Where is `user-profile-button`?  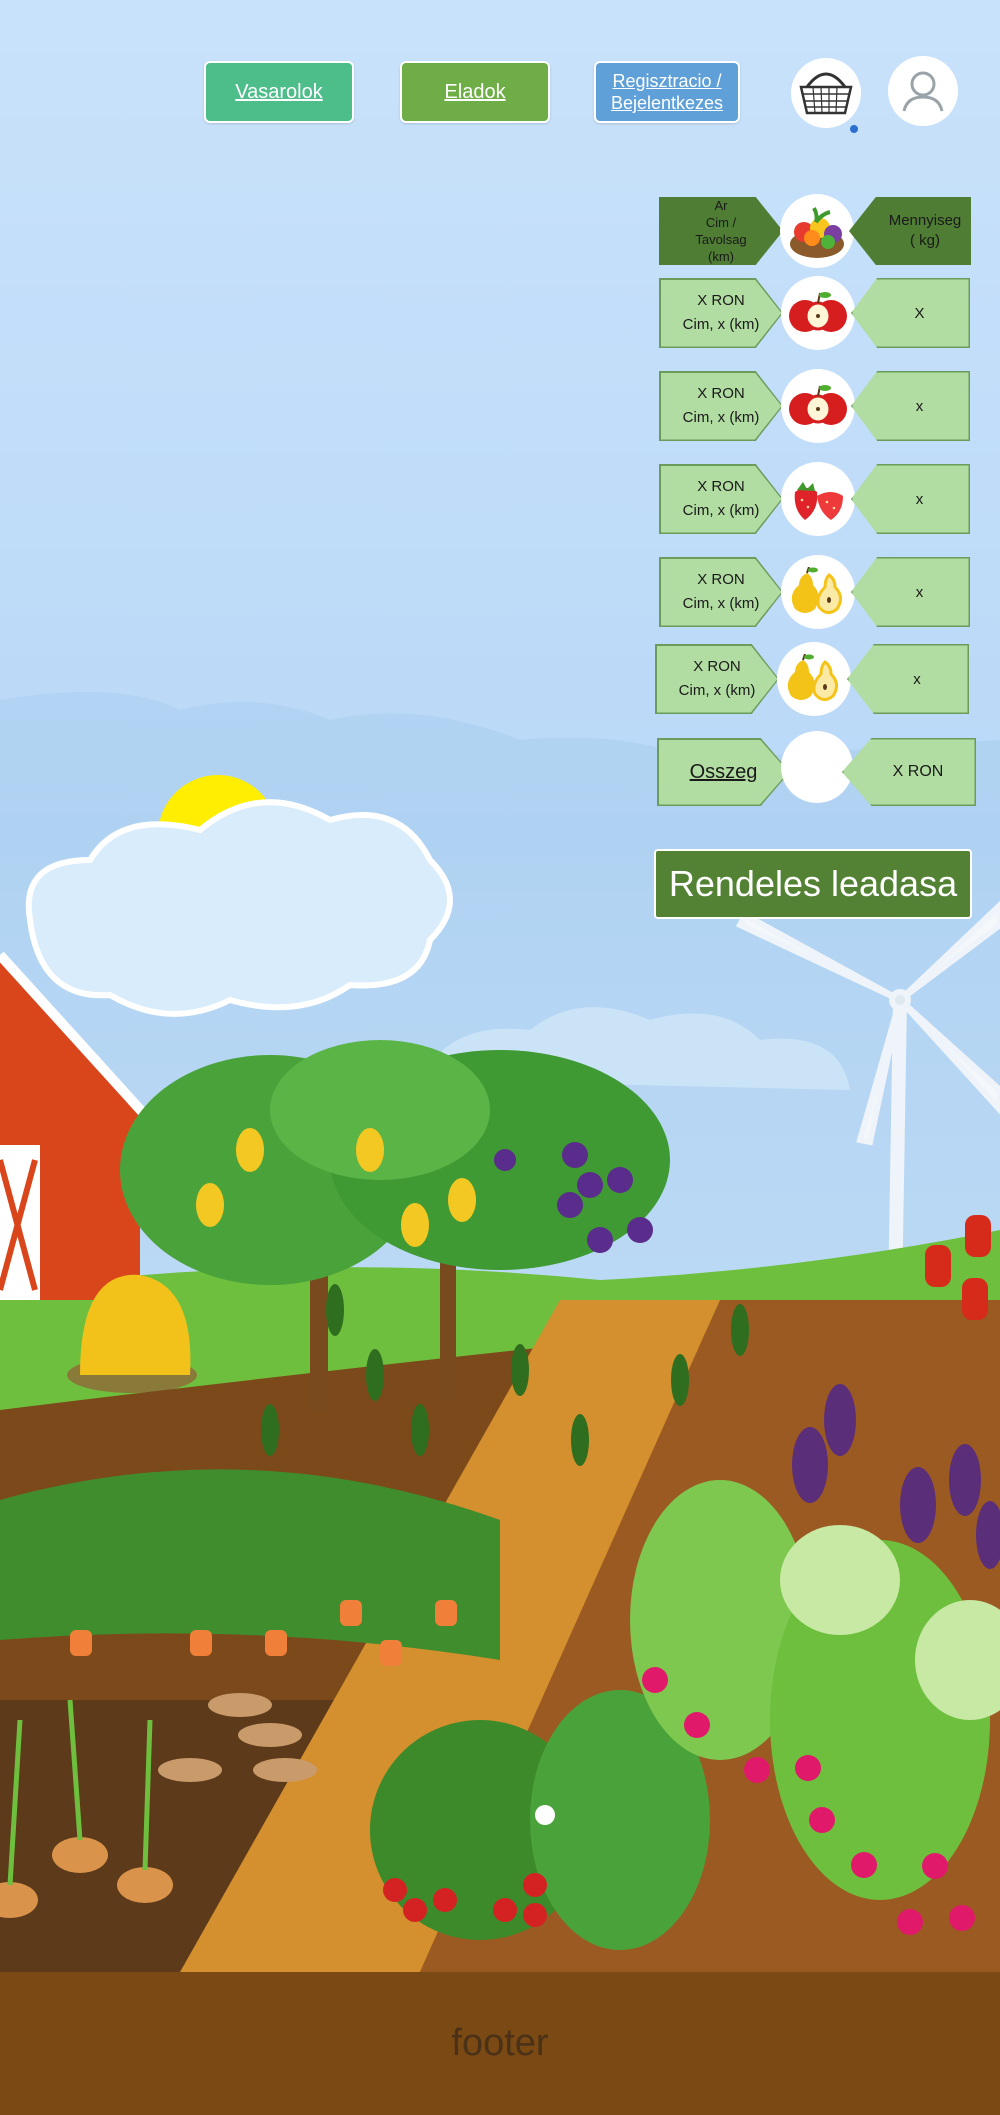
user-profile-button is located at coordinates (923, 91).